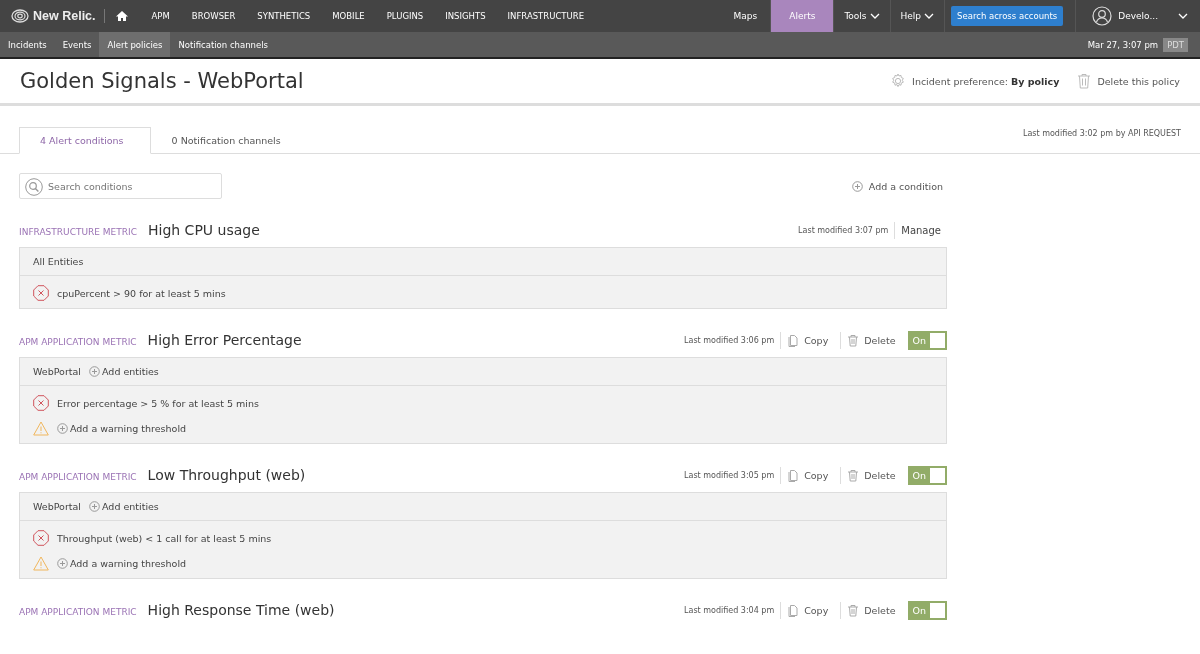  Describe the element at coordinates (135, 44) in the screenshot. I see `subnav-tab: Alert policies` at that location.